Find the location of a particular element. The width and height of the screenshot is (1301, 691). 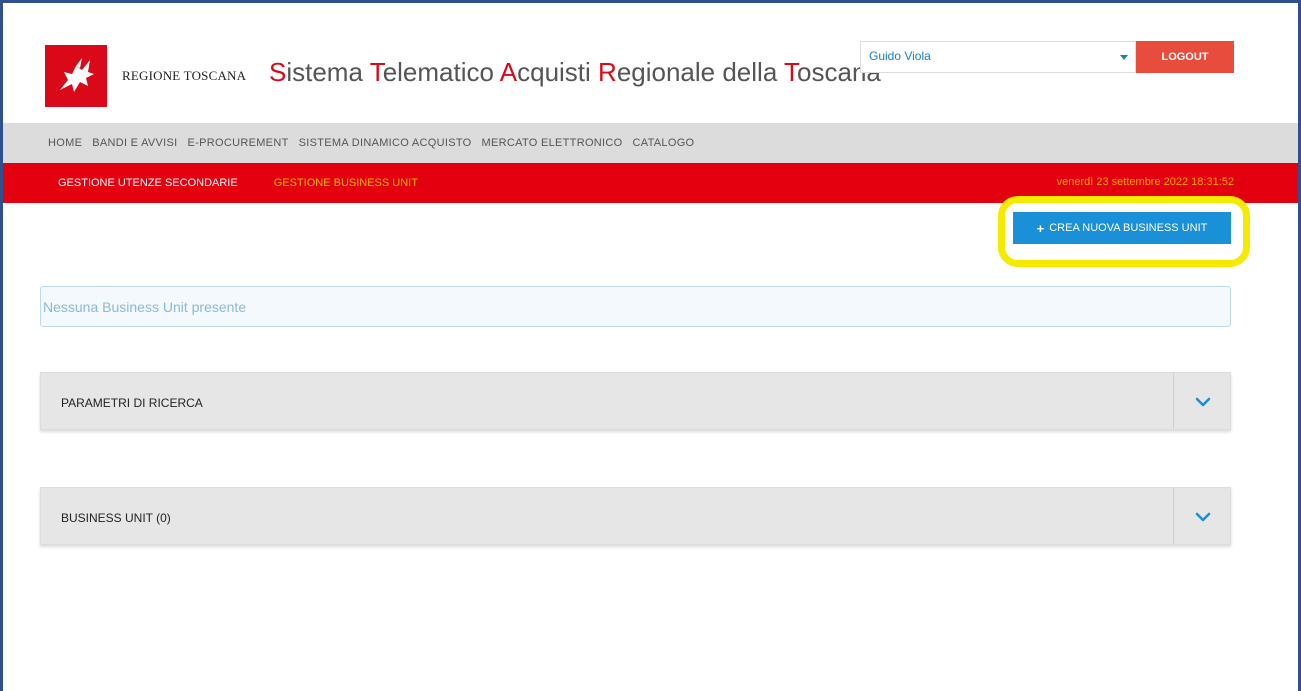

panel-title: PARAMETRI DI RICERCA is located at coordinates (132, 403).